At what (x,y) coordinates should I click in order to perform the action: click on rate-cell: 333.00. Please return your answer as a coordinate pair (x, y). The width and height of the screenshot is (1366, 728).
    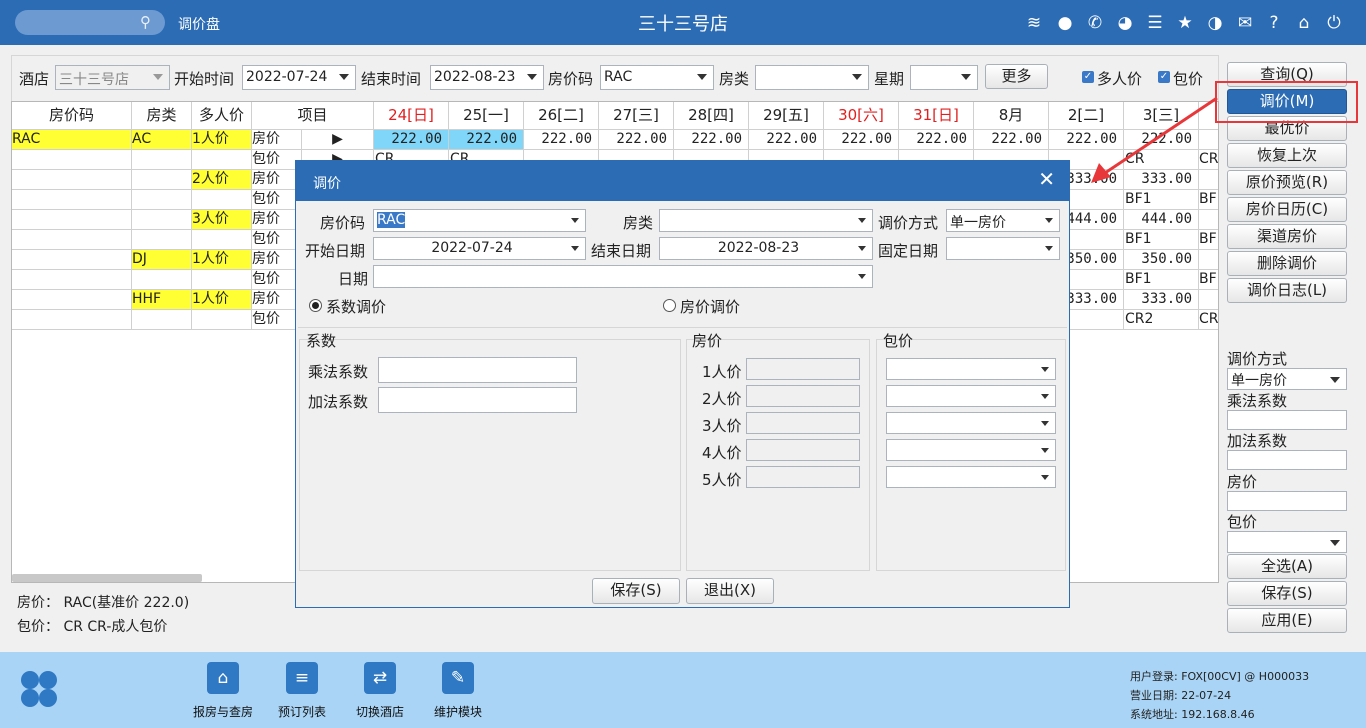
    Looking at the image, I should click on (1161, 300).